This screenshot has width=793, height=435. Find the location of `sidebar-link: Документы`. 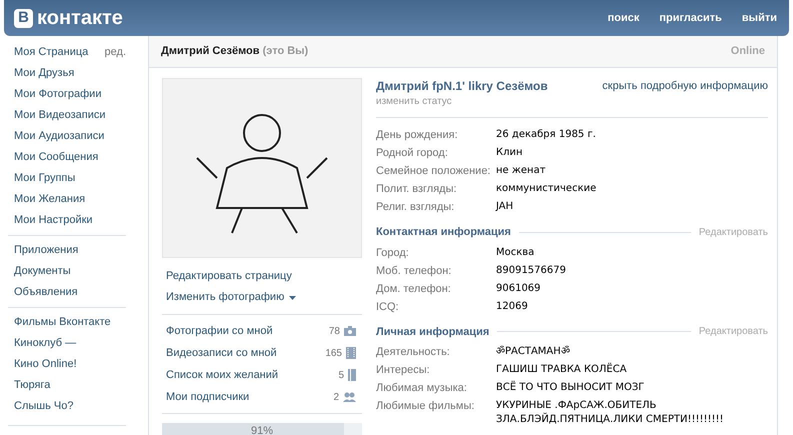

sidebar-link: Документы is located at coordinates (42, 271).